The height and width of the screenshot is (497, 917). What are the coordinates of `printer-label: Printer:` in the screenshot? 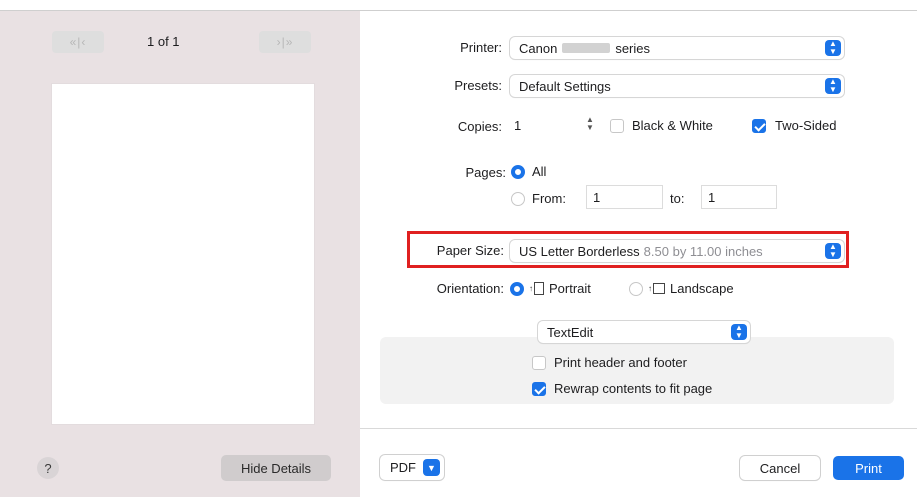 It's located at (481, 47).